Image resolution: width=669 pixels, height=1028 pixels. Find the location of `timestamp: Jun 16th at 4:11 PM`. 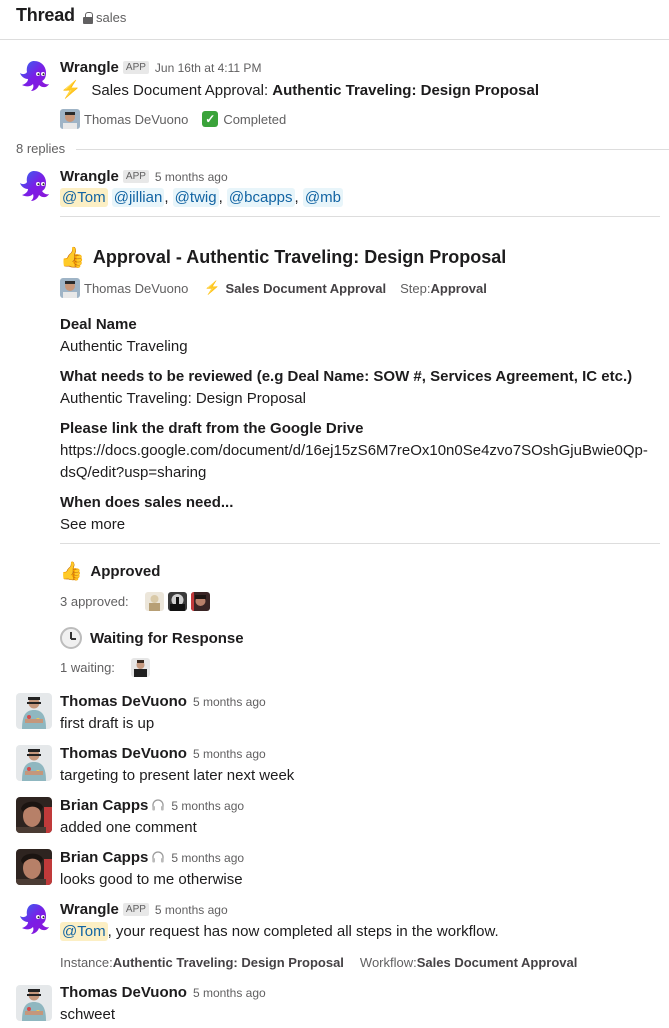

timestamp: Jun 16th at 4:11 PM is located at coordinates (208, 68).